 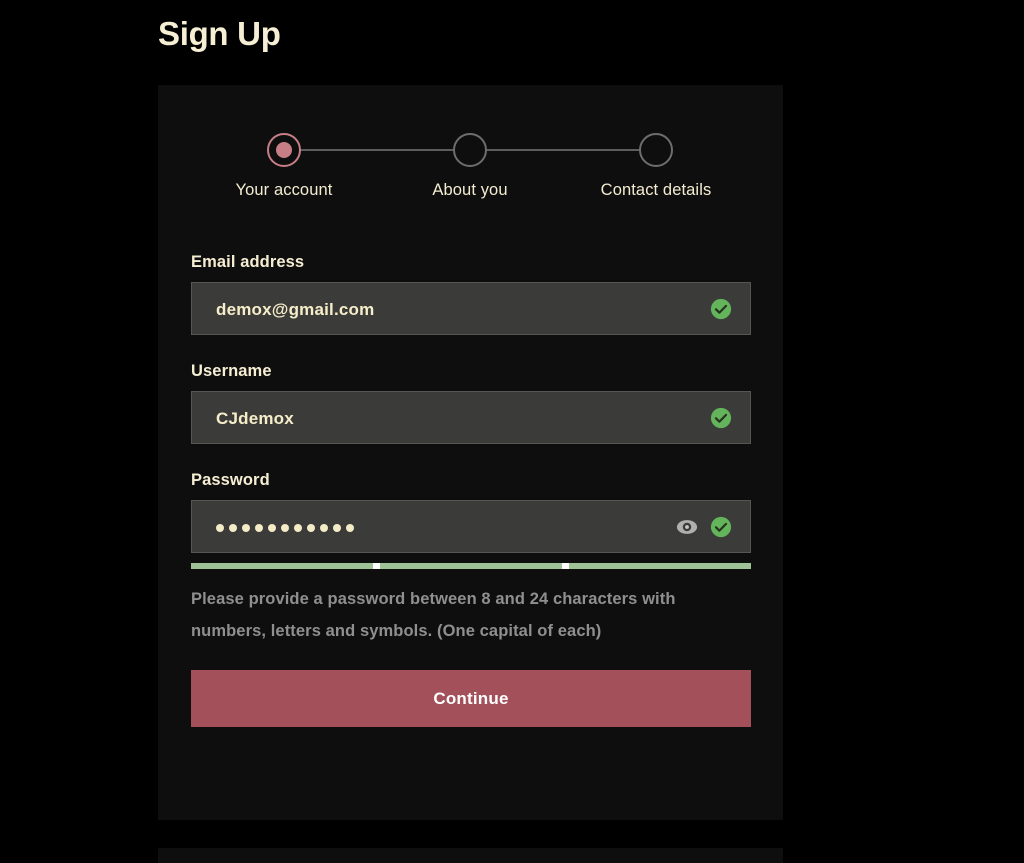 I want to click on stepper-step-your-account: Your account, so click(x=284, y=162).